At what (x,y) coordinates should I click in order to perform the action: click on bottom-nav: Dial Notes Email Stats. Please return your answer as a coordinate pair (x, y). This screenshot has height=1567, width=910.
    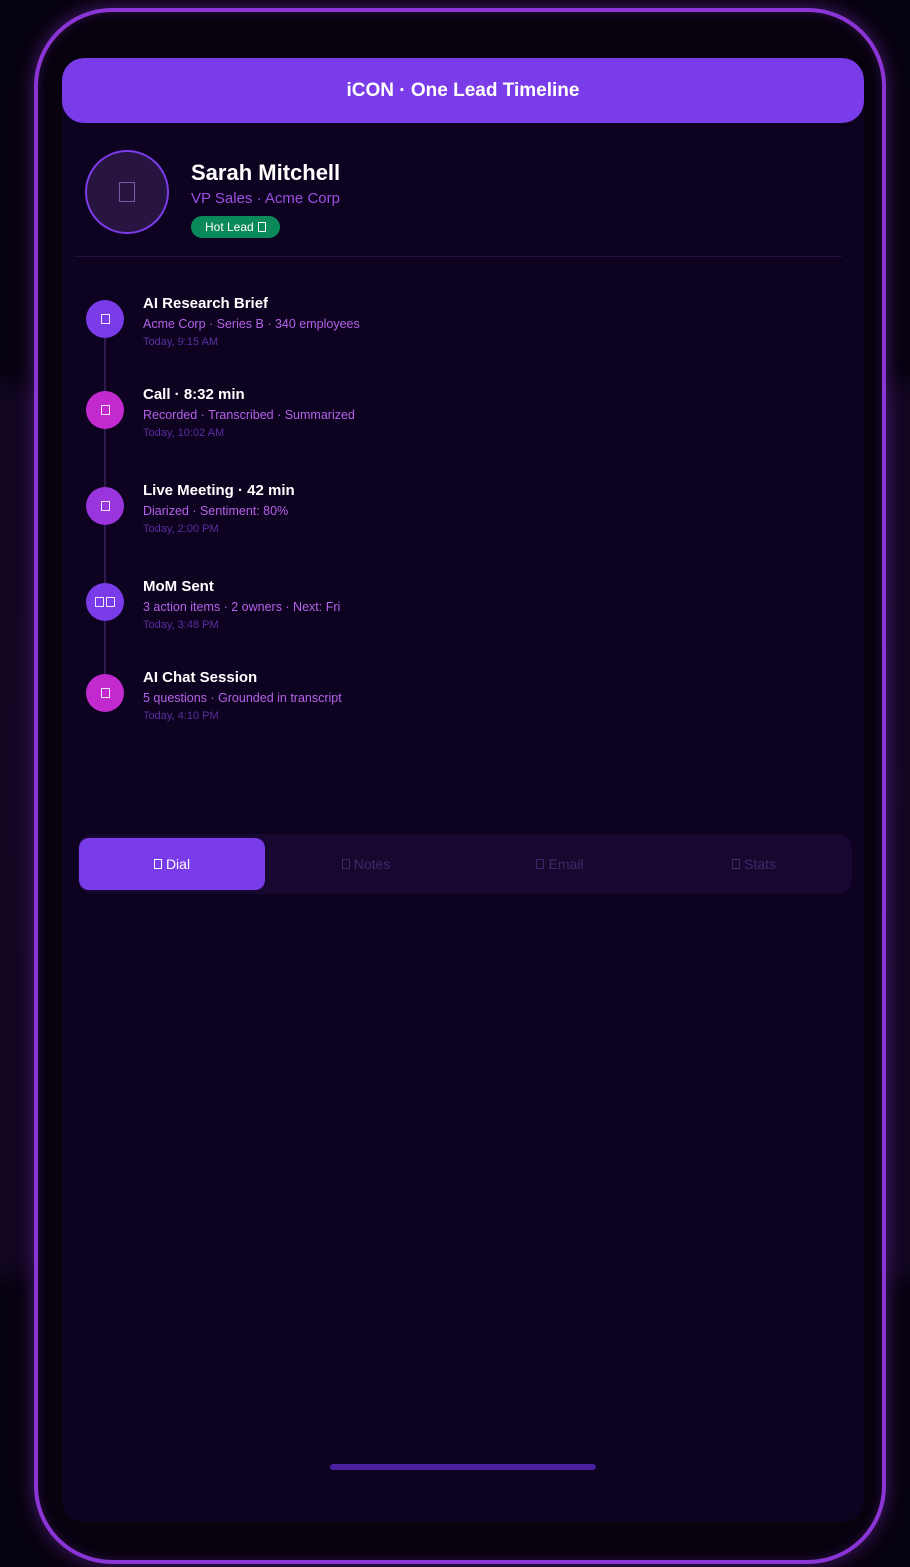
    Looking at the image, I should click on (465, 864).